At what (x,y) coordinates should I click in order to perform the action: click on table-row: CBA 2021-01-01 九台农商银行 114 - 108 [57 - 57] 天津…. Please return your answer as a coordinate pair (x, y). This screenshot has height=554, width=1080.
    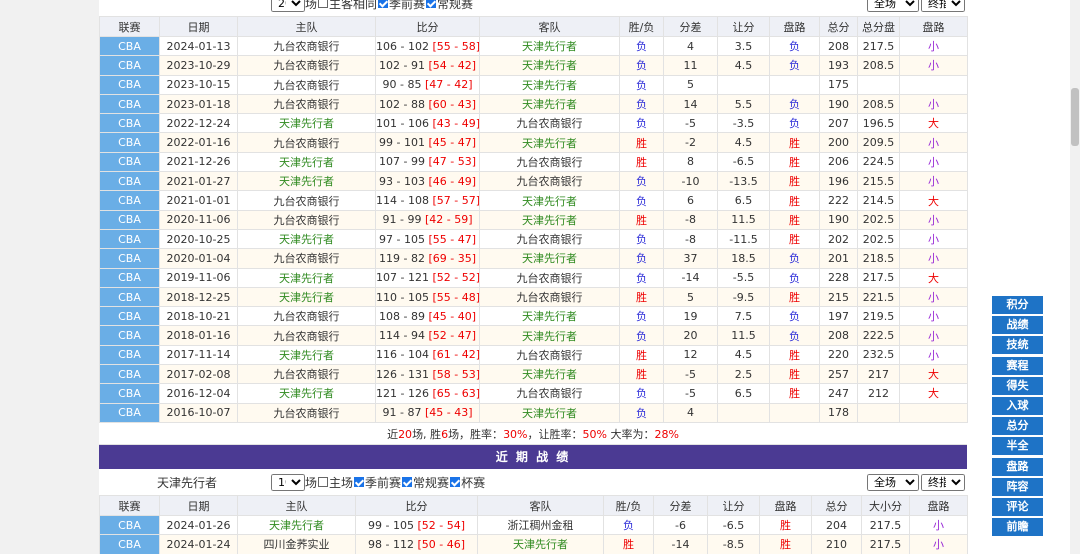
    Looking at the image, I should click on (533, 200).